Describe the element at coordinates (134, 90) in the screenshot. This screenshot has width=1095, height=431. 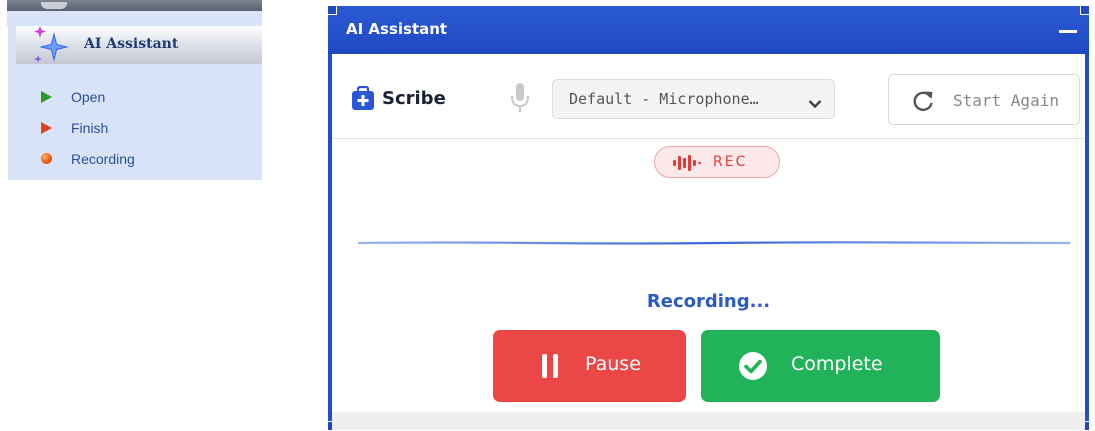
I see `task-panel: AI Assistant Open Finish Recording` at that location.